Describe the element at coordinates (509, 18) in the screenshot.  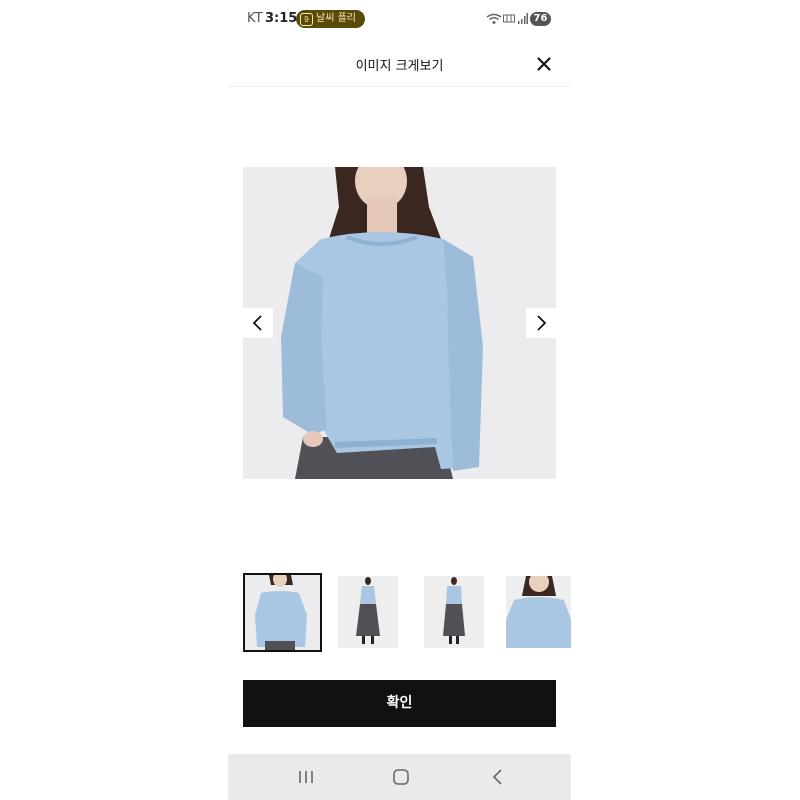
I see `data-icon` at that location.